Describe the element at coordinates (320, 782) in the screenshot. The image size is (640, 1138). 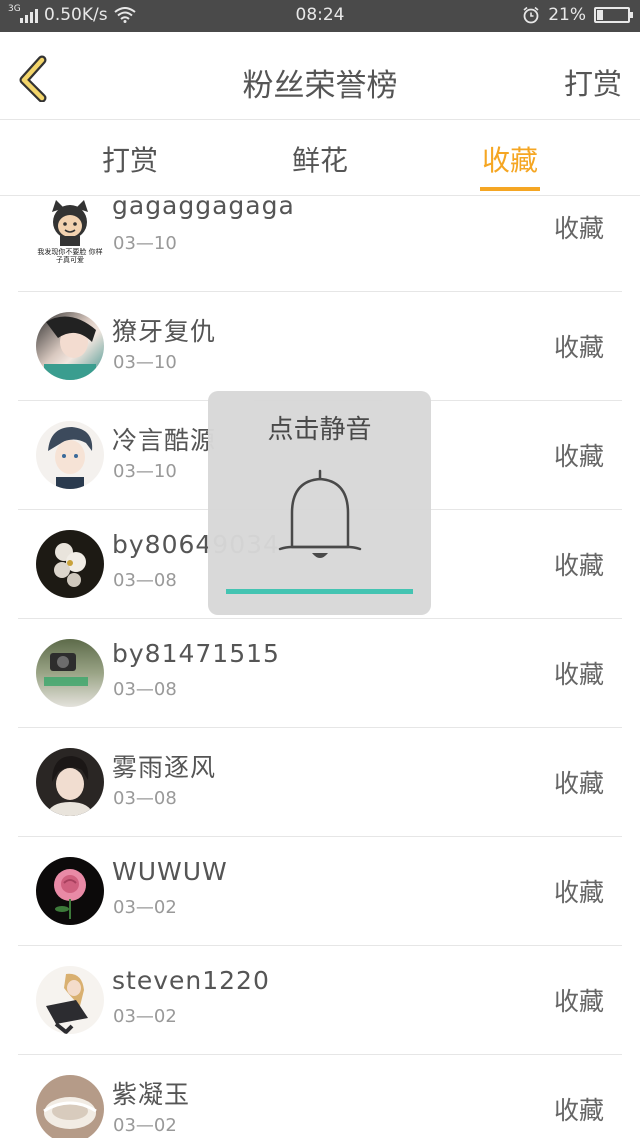
I see `list-item: 雾雨逐风 03—08 收藏` at that location.